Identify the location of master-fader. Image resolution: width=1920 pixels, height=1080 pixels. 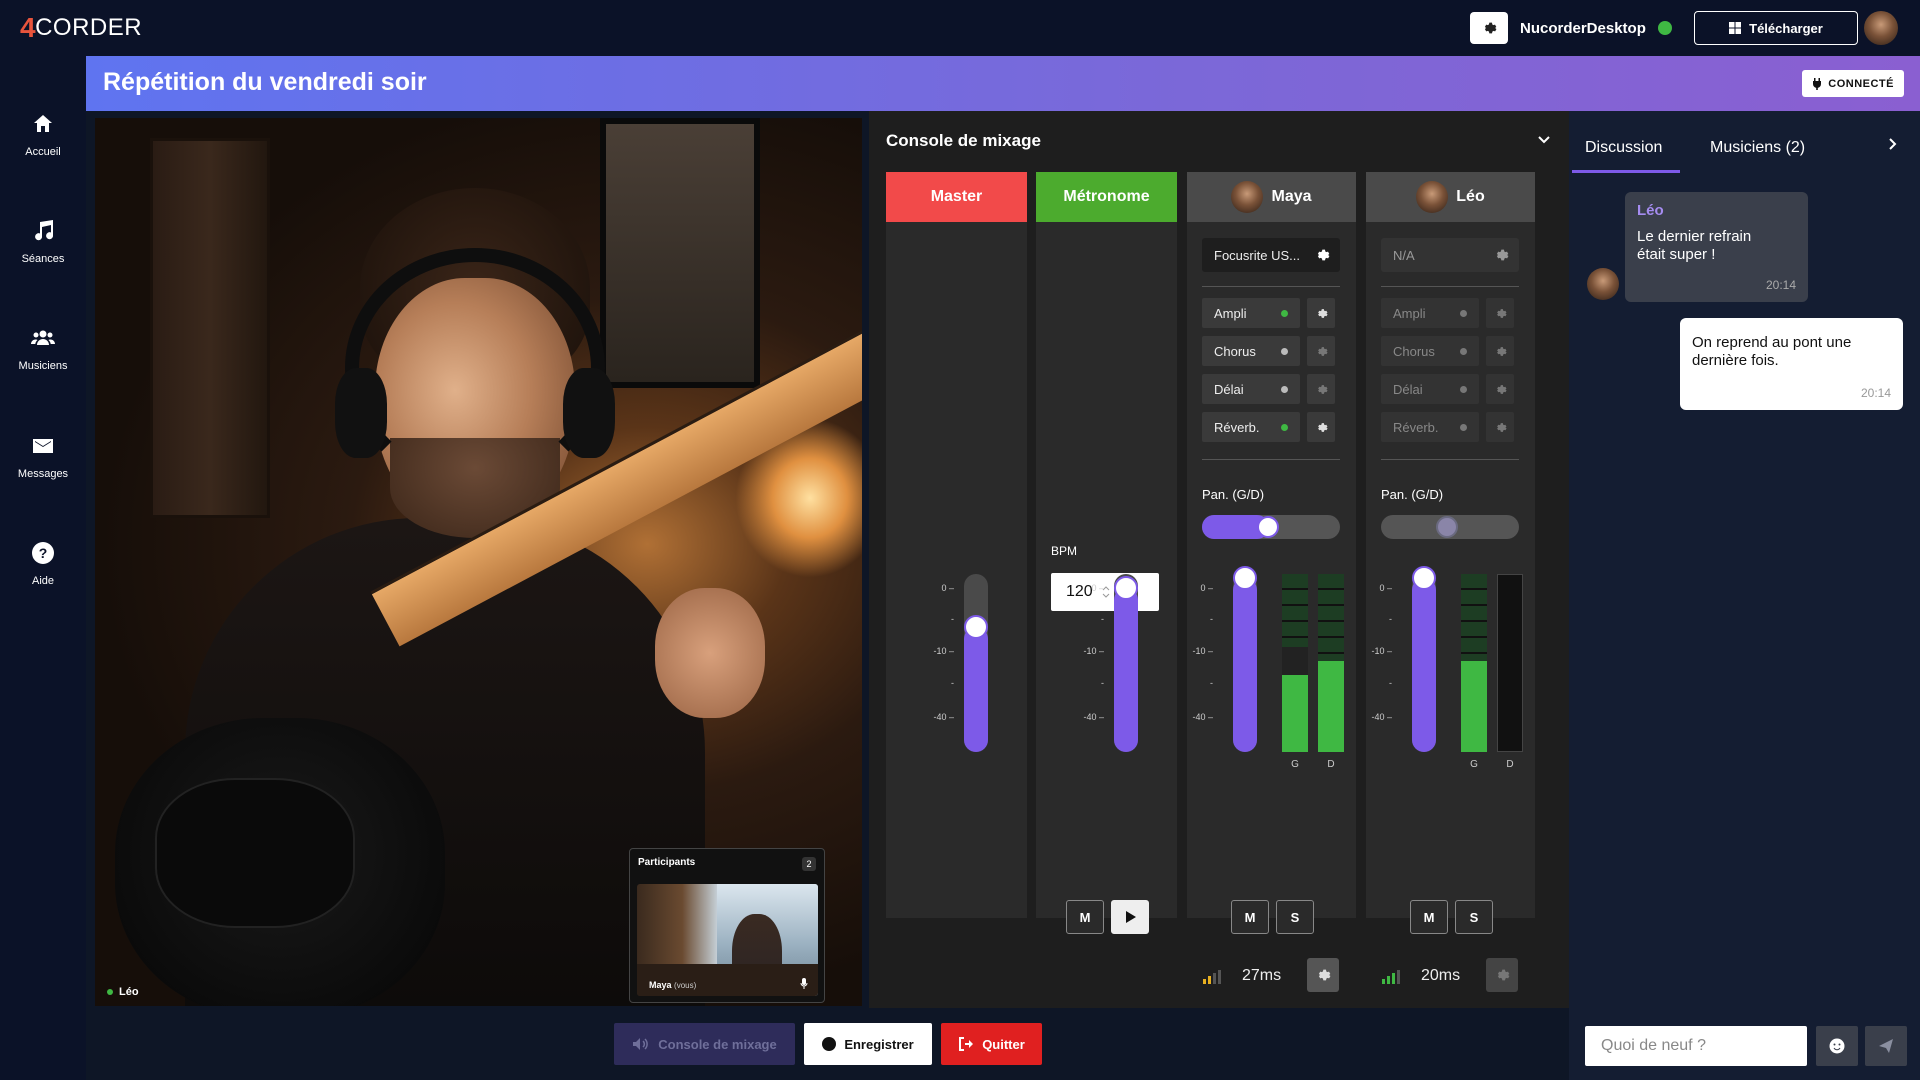
(976, 663).